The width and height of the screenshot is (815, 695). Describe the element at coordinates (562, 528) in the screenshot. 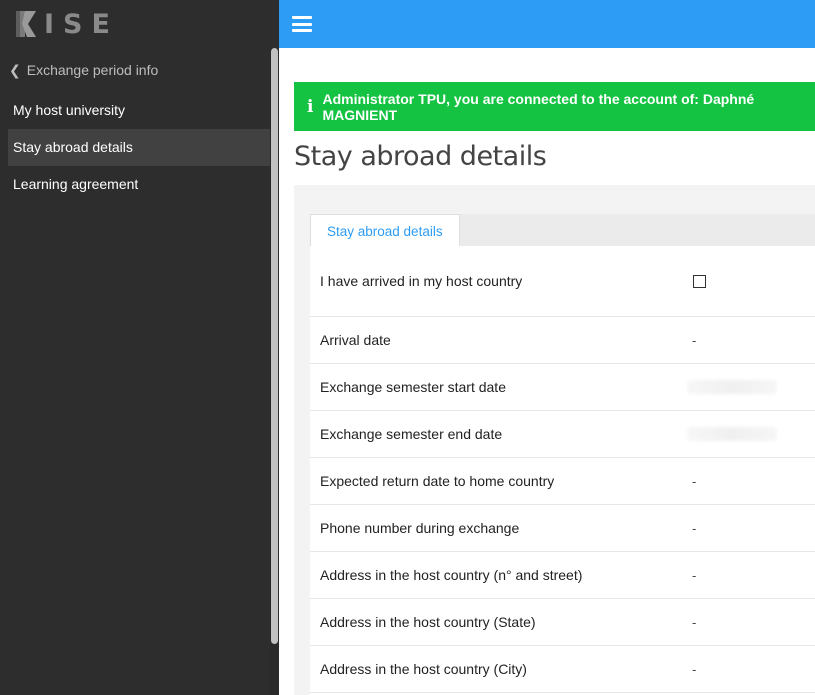

I see `table-row: Phone number during exchange -` at that location.